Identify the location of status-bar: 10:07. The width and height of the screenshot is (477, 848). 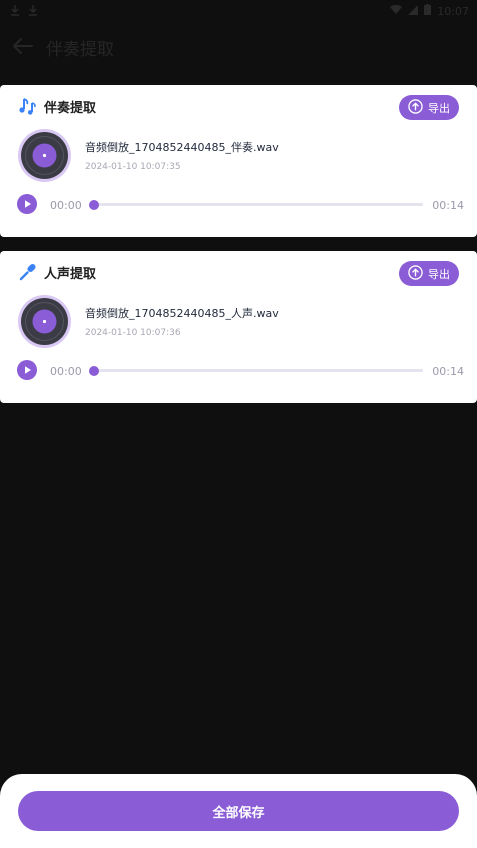
(238, 11).